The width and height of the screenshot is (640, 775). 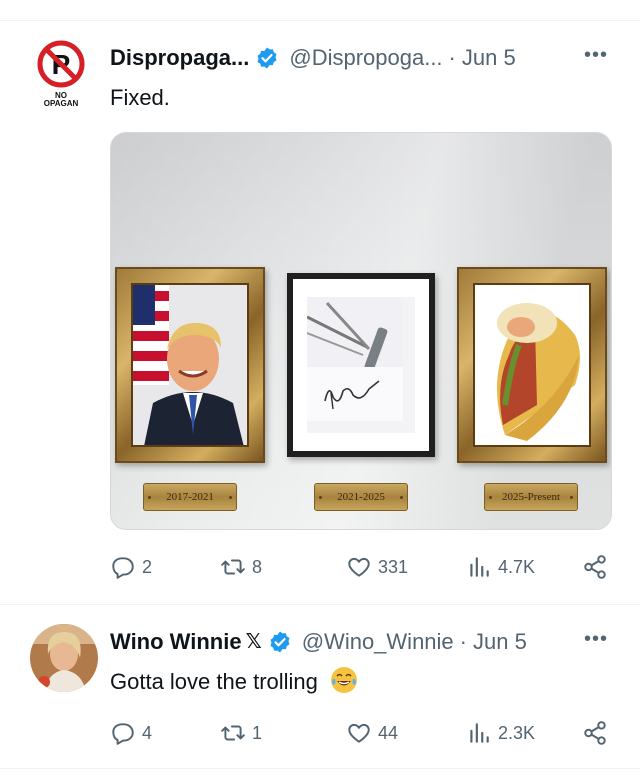 I want to click on gold-frame-left, so click(x=190, y=365).